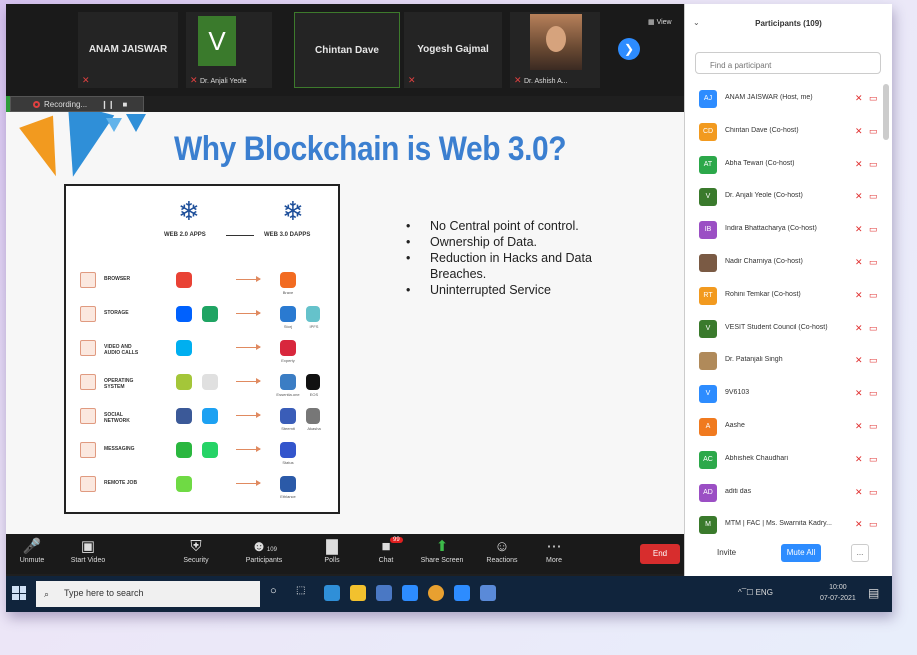 The width and height of the screenshot is (917, 655). Describe the element at coordinates (789, 100) in the screenshot. I see `participant-row: AJ ANAM JAISWAR (Host, me) ✕ ▭` at that location.